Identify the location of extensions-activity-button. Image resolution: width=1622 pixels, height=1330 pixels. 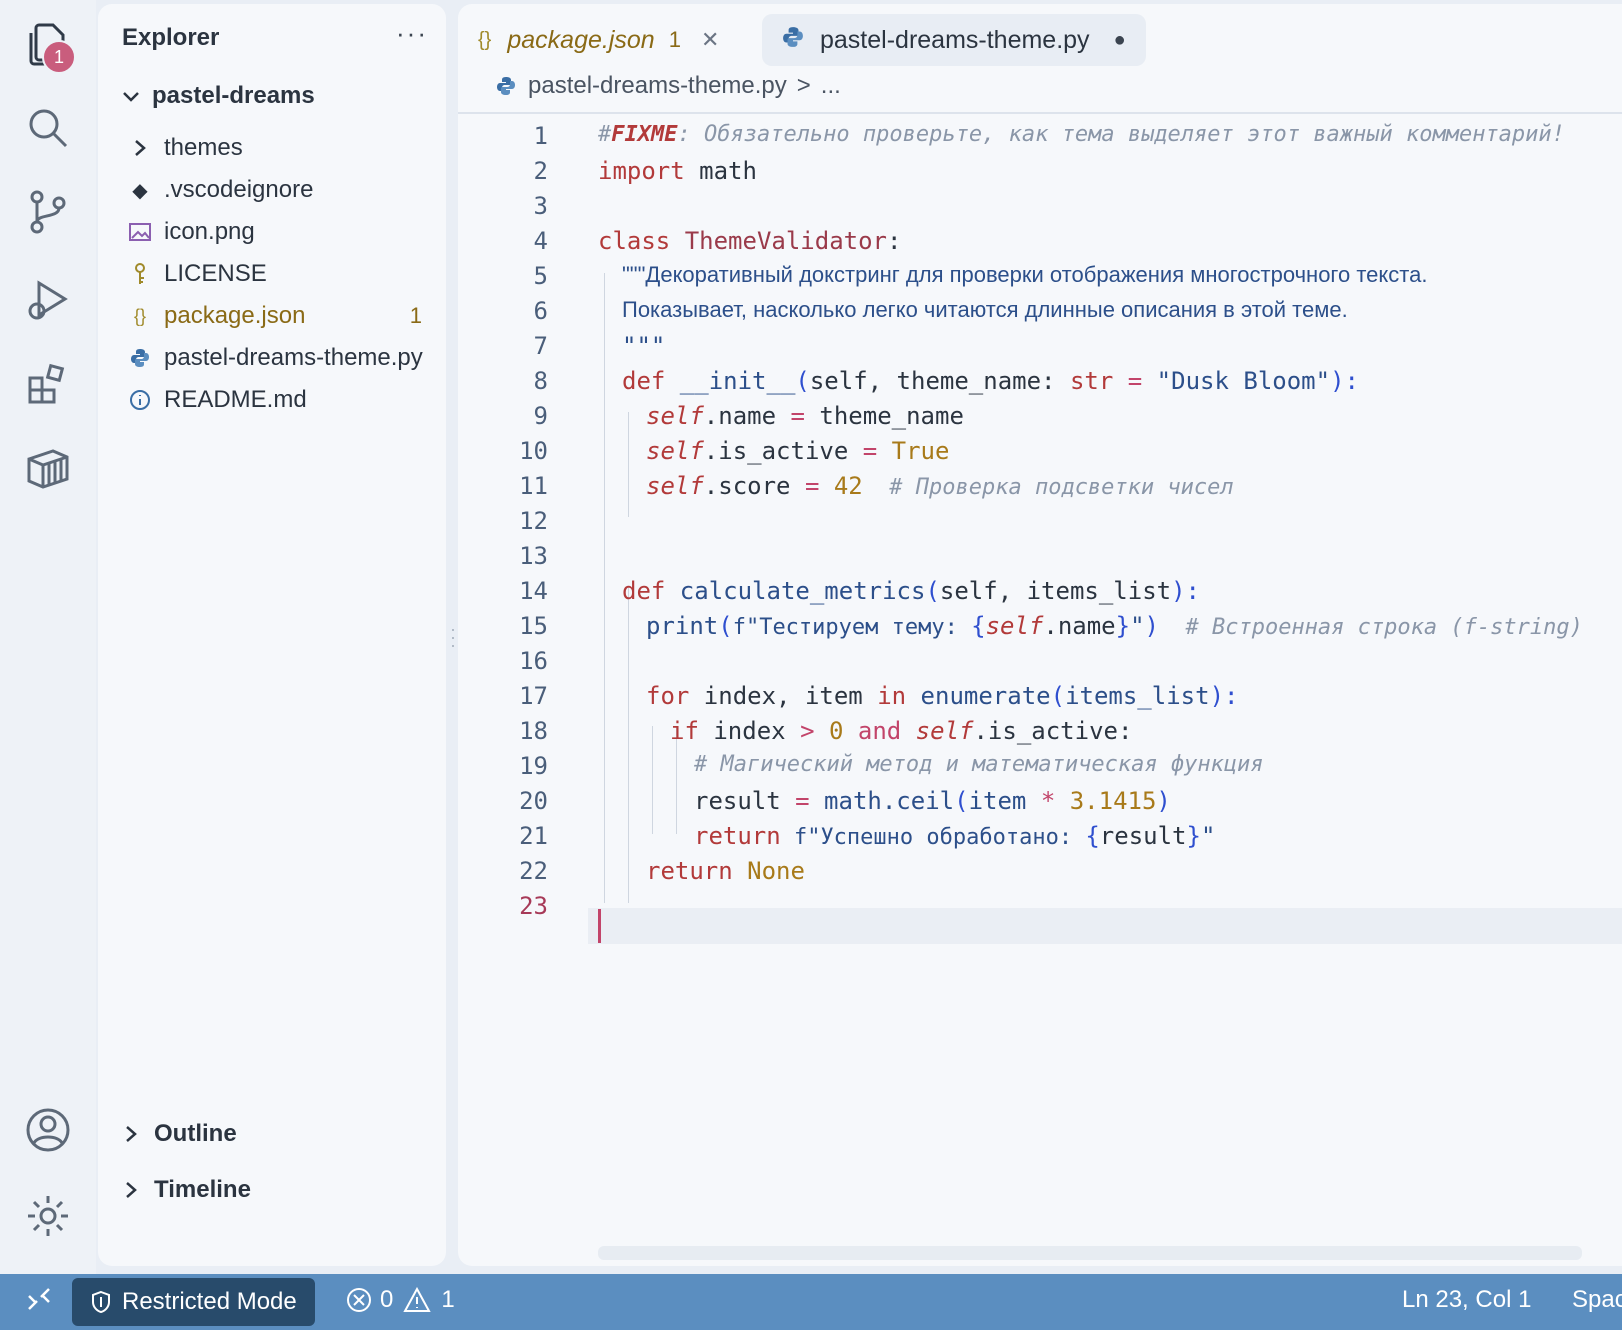
(48, 384).